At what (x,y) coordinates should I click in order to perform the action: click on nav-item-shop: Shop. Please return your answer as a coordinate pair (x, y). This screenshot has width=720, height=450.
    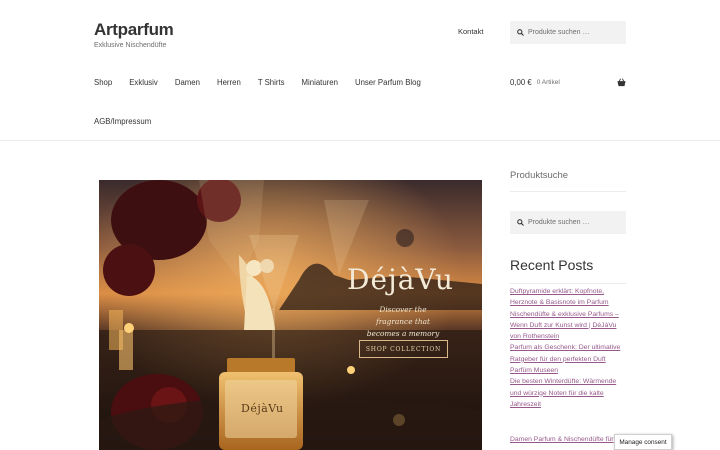
    Looking at the image, I should click on (103, 82).